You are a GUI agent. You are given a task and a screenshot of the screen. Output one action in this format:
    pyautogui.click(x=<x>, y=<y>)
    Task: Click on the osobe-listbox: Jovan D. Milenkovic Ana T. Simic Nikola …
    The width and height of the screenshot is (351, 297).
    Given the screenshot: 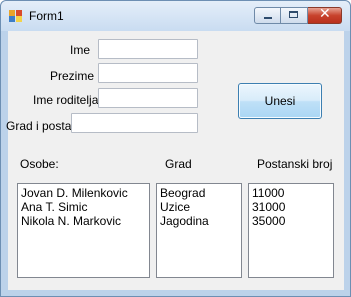 What is the action you would take?
    pyautogui.click(x=83, y=230)
    